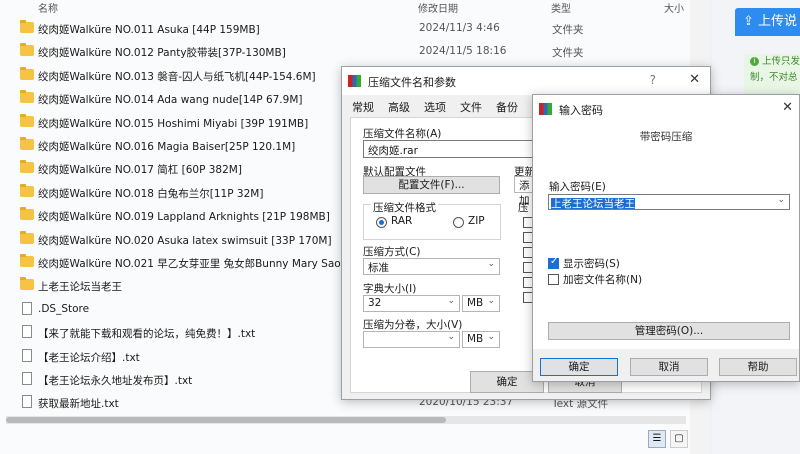 The height and width of the screenshot is (454, 800). I want to click on format-group-label: 压缩文件格式, so click(404, 207).